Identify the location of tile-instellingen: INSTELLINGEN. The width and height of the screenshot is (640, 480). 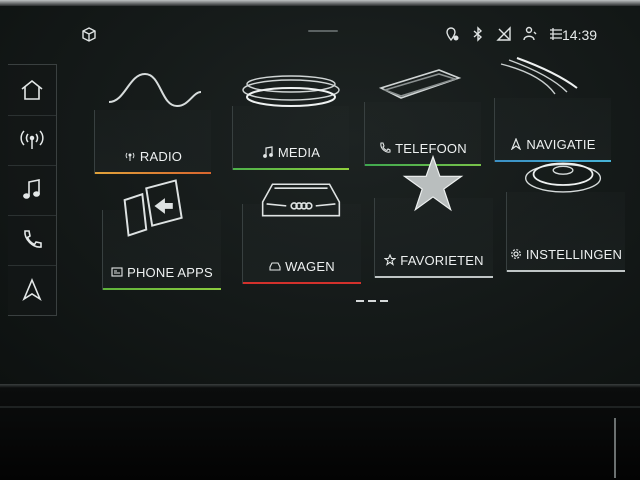
(565, 217).